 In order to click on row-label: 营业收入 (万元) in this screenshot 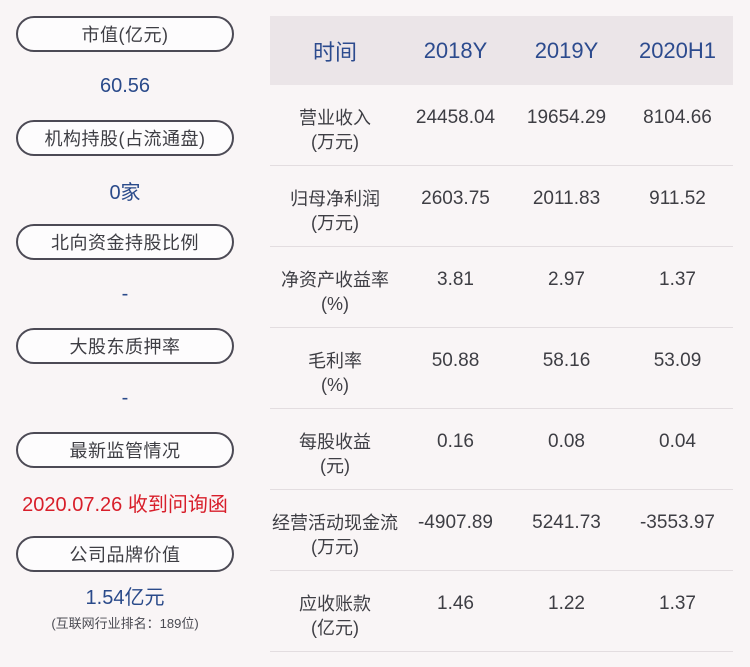, I will do `click(335, 130)`.